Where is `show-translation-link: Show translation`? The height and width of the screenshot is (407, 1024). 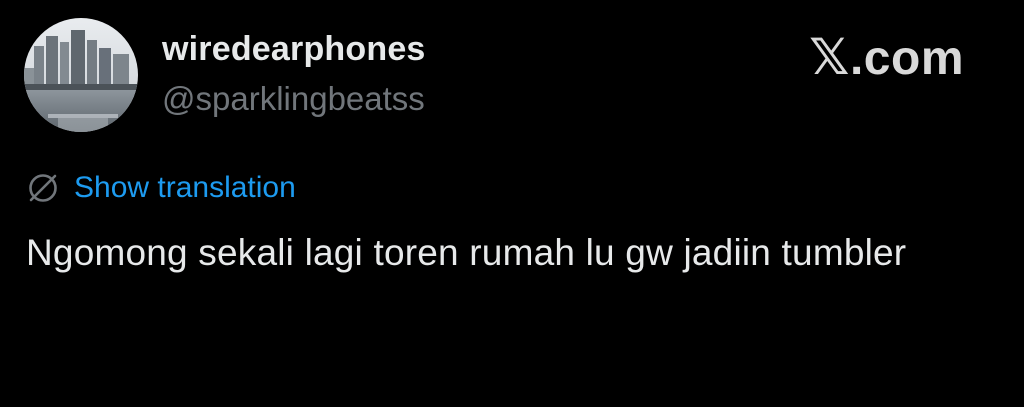
show-translation-link: Show translation is located at coordinates (185, 188).